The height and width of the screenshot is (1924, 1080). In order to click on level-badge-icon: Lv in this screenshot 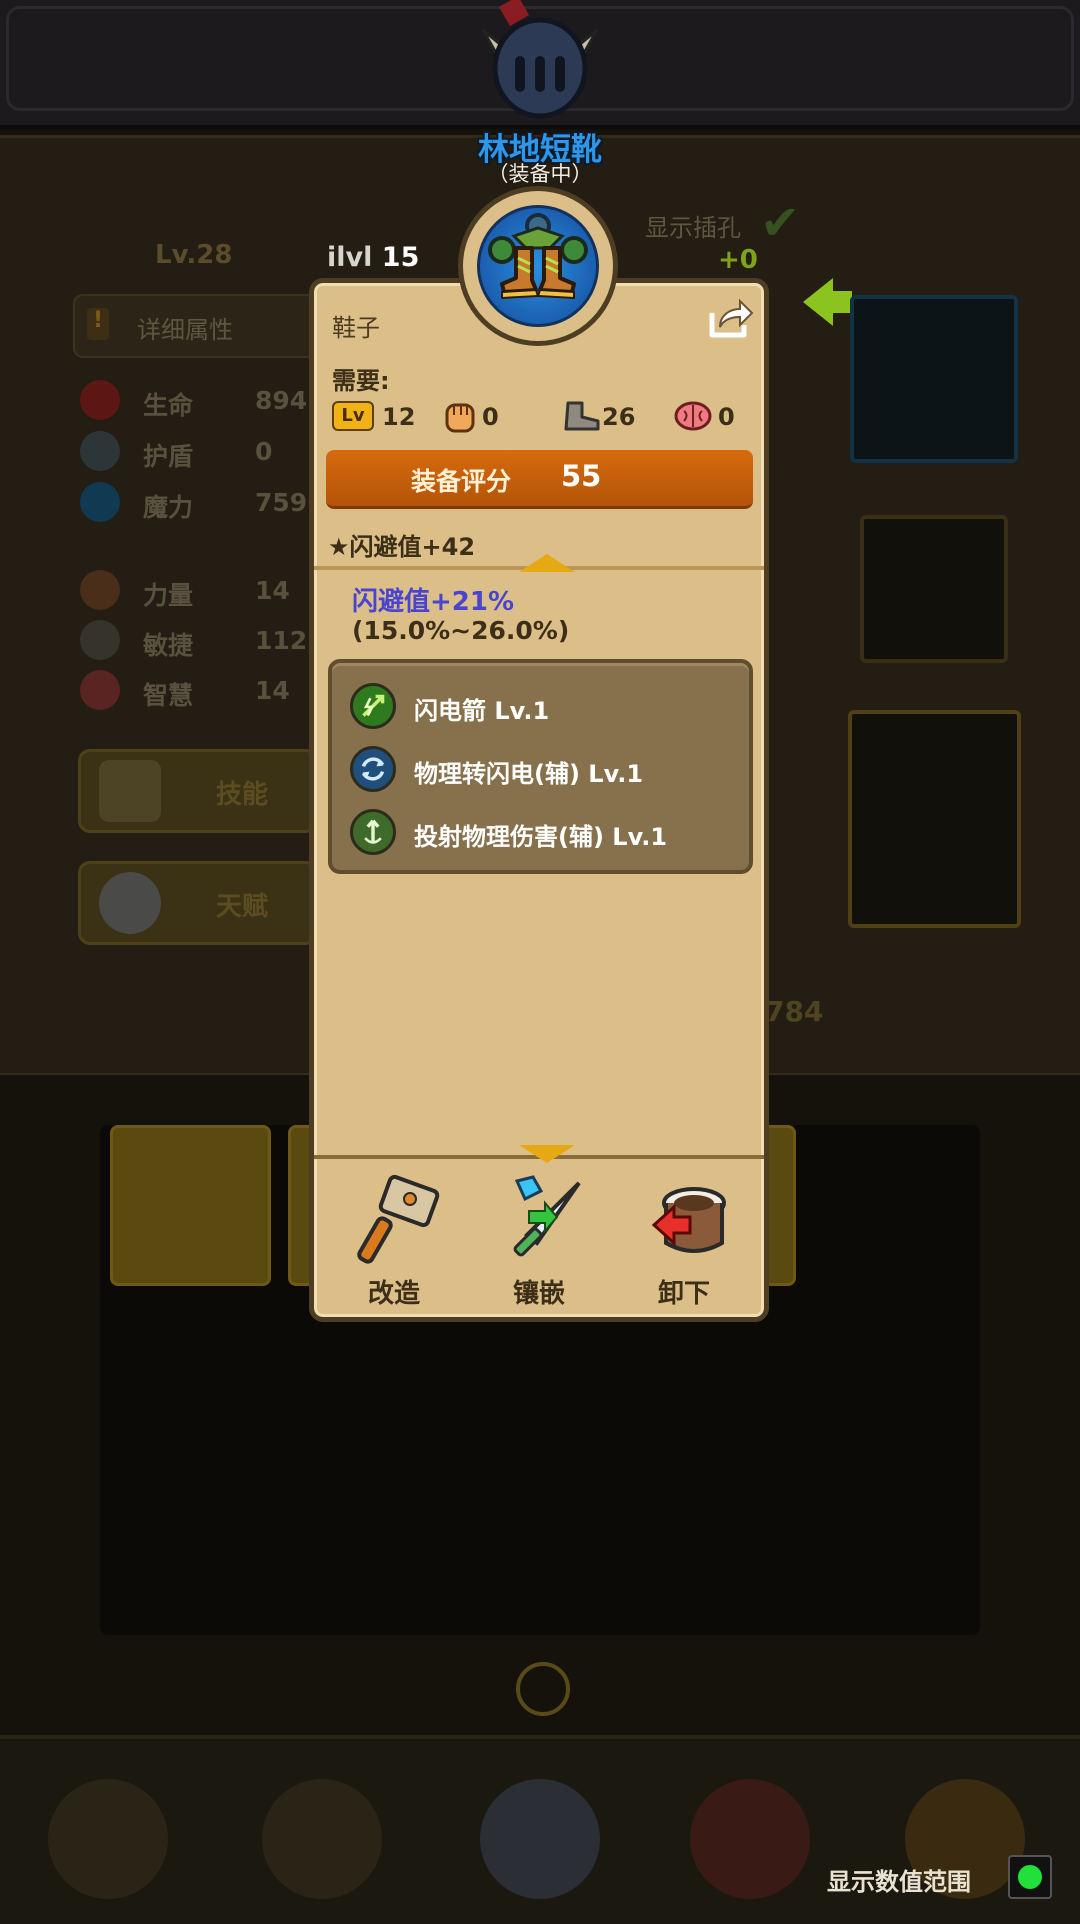, I will do `click(353, 416)`.